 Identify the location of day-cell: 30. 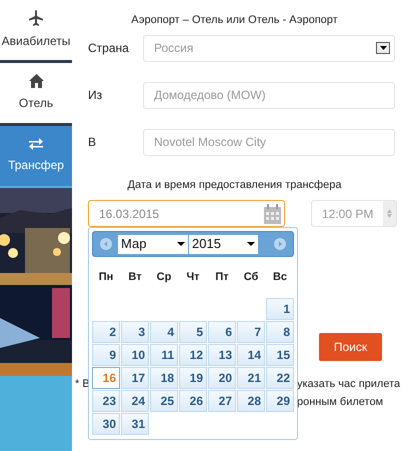
(106, 423).